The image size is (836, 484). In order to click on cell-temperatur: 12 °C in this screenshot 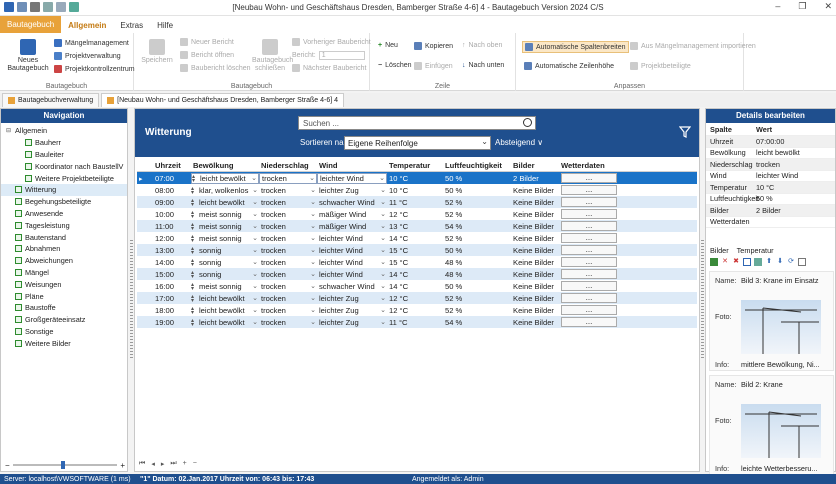, I will do `click(415, 298)`.